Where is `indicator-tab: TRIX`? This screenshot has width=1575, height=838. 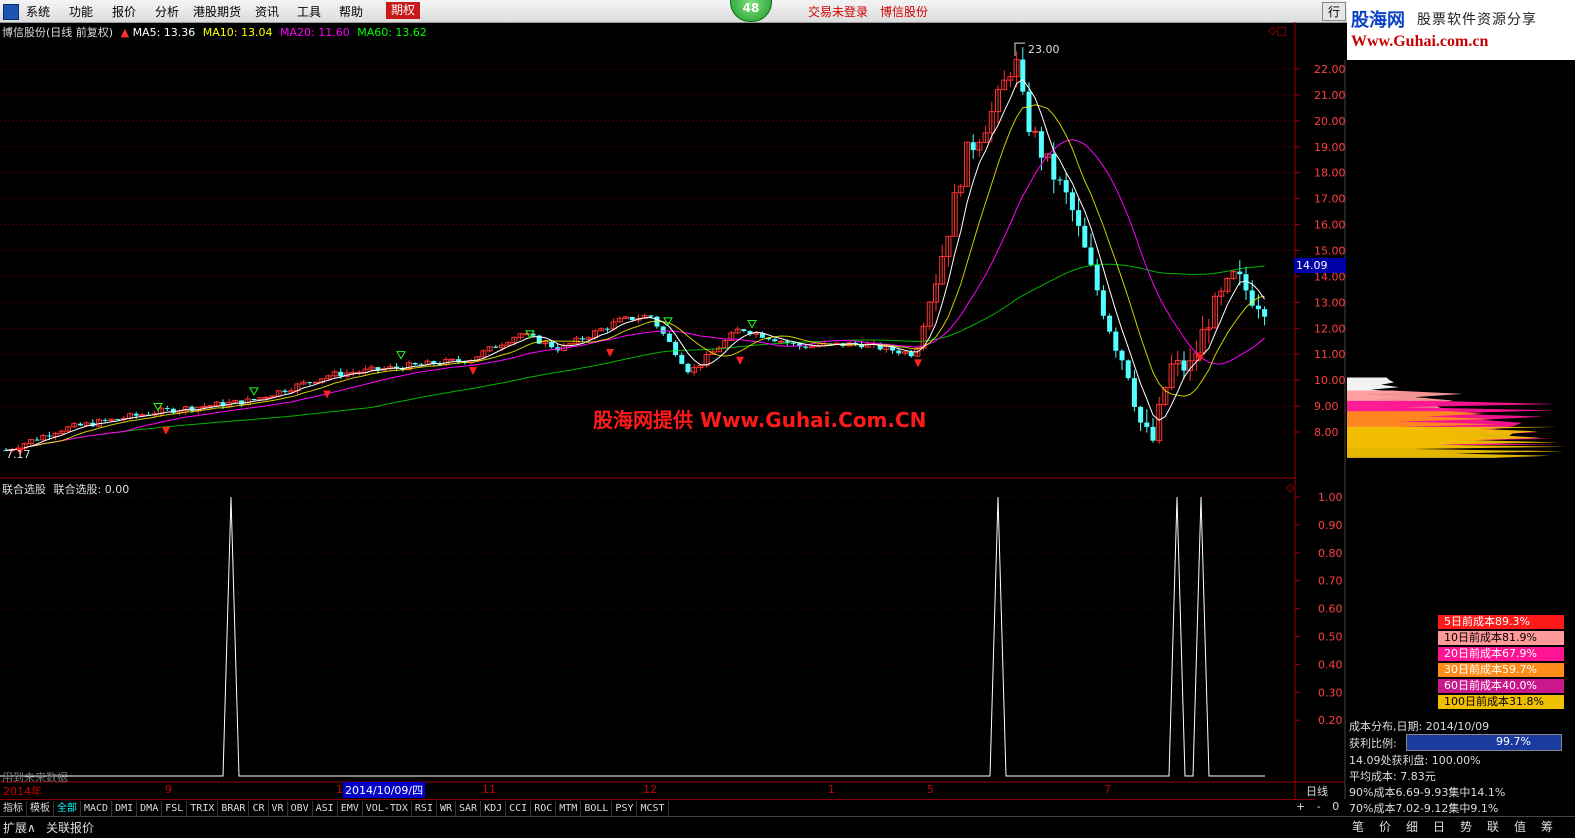
indicator-tab: TRIX is located at coordinates (203, 809).